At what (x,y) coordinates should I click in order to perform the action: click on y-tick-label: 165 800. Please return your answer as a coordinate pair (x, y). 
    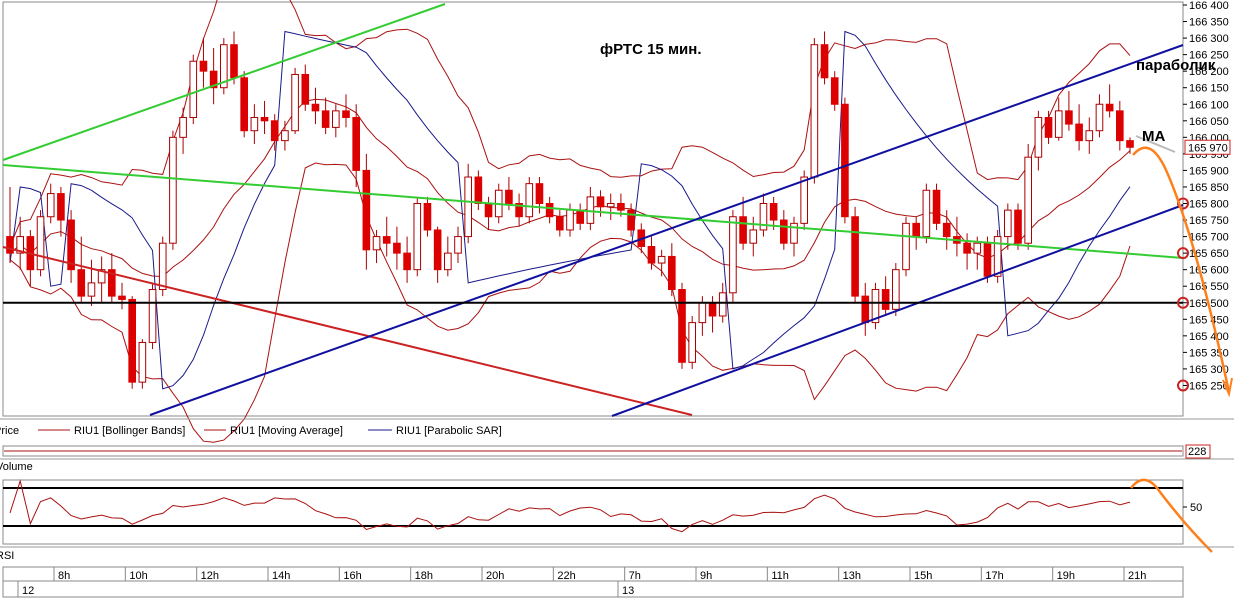
    Looking at the image, I should click on (1209, 205).